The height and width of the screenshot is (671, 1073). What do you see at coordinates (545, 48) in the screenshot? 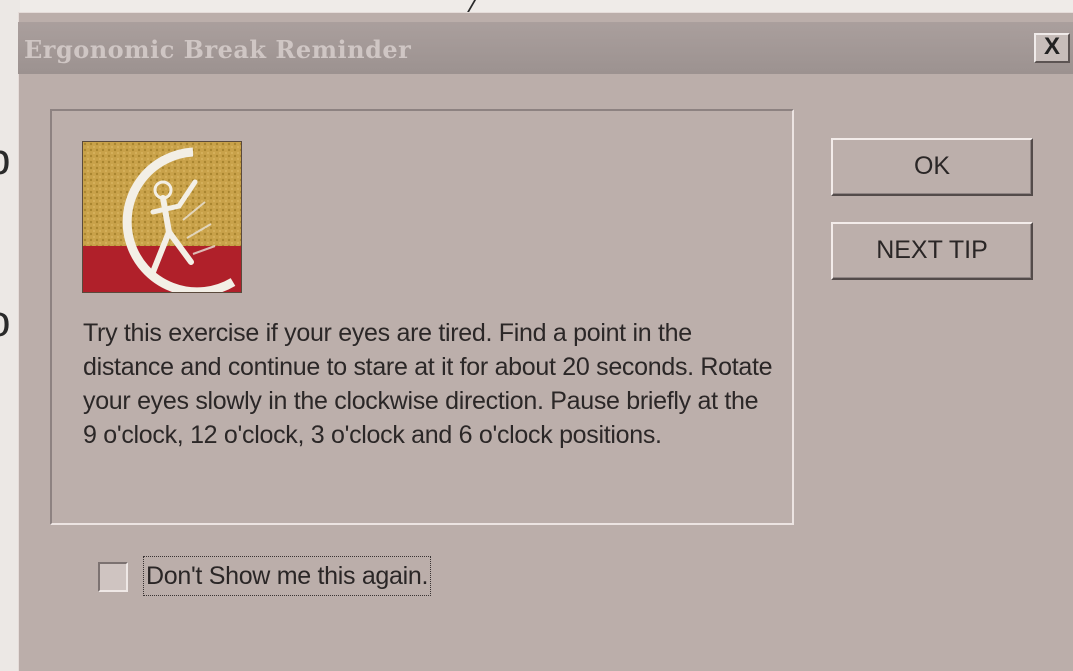
I see `title-bar: Ergonomic Break Reminder X` at bounding box center [545, 48].